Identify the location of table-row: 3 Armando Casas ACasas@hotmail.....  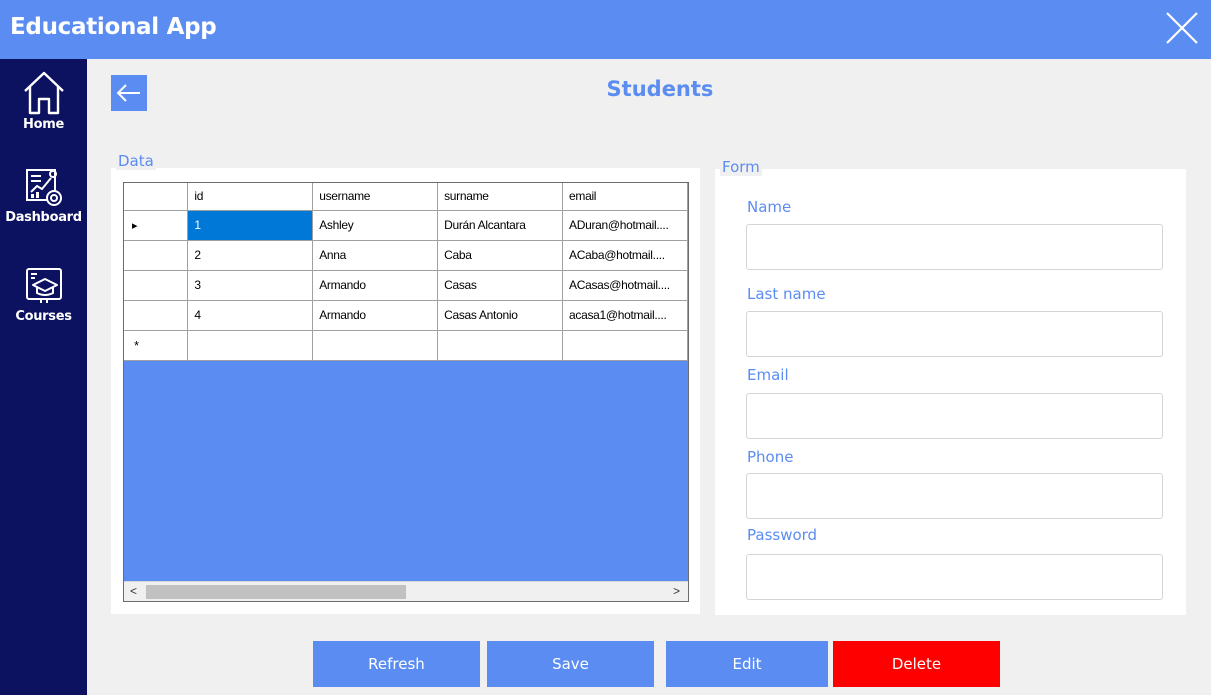
(406, 285).